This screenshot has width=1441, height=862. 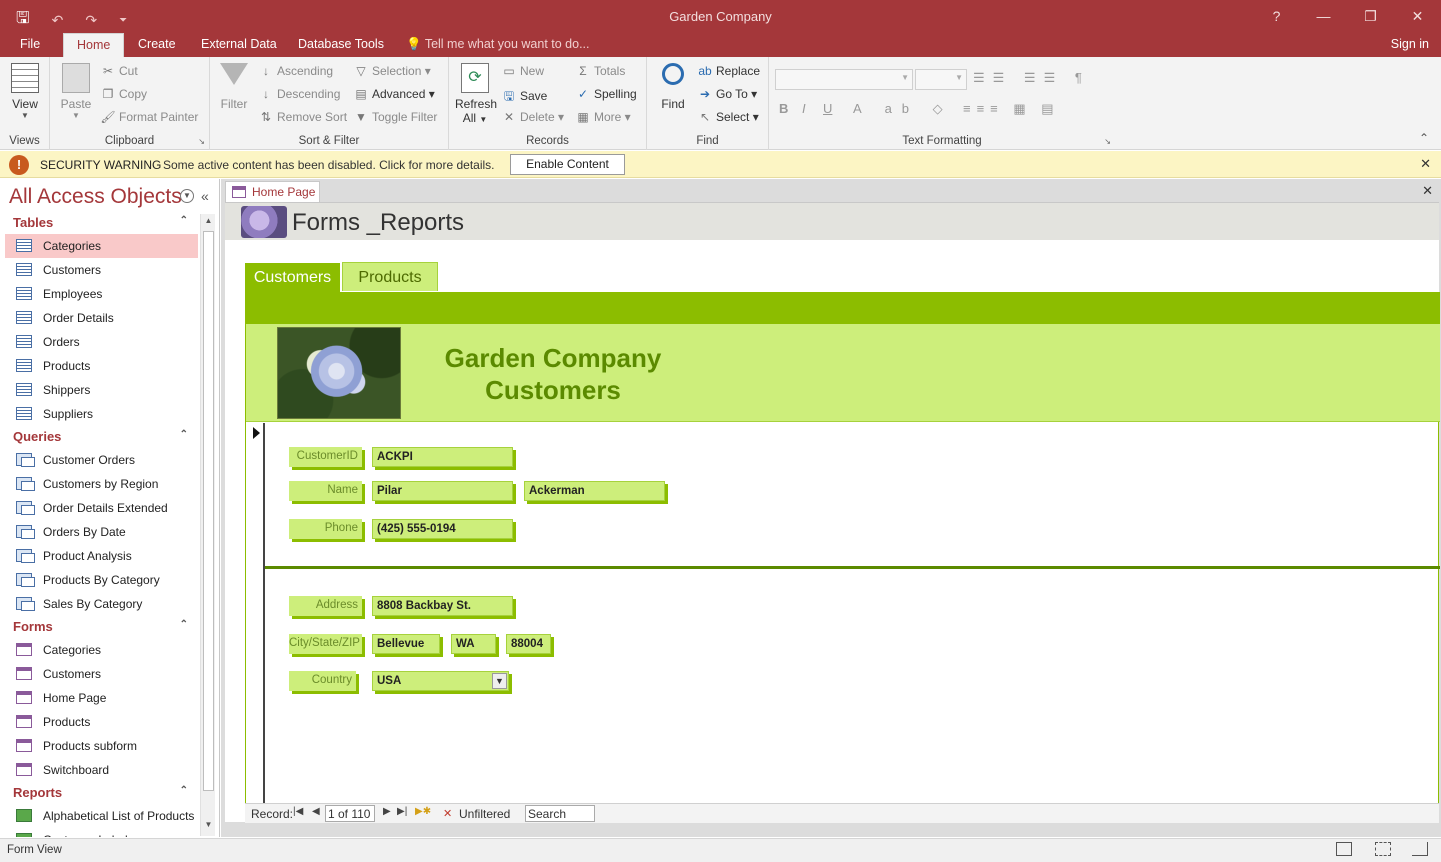 What do you see at coordinates (442, 606) in the screenshot?
I see `address-field: 8808 Backbay St.` at bounding box center [442, 606].